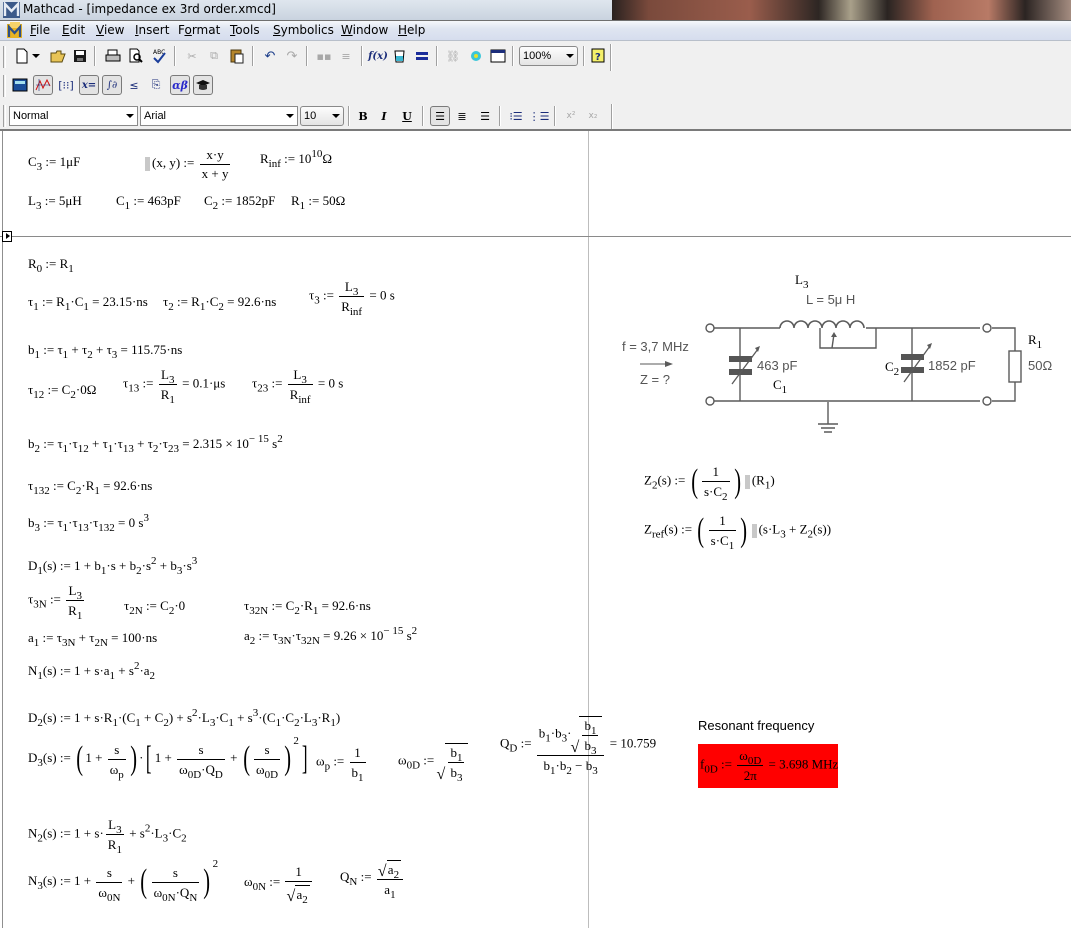 Image resolution: width=1071 pixels, height=928 pixels. I want to click on undo-icon: ↶, so click(270, 56).